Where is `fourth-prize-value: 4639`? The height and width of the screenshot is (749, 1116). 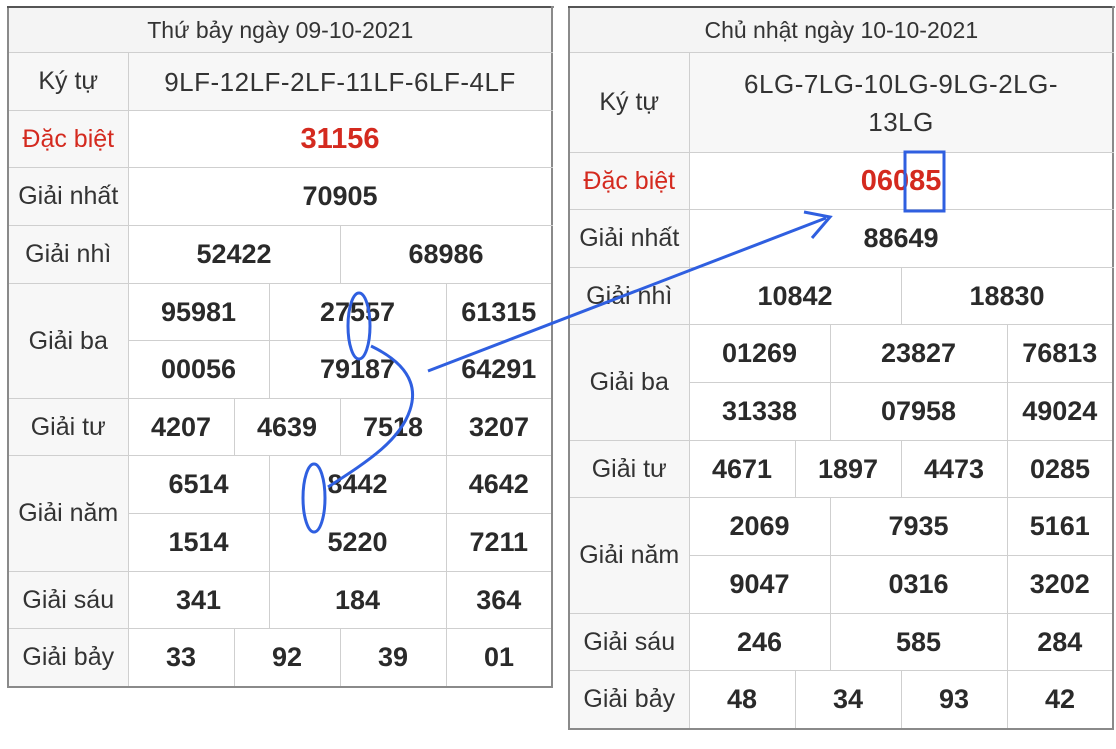 fourth-prize-value: 4639 is located at coordinates (287, 427).